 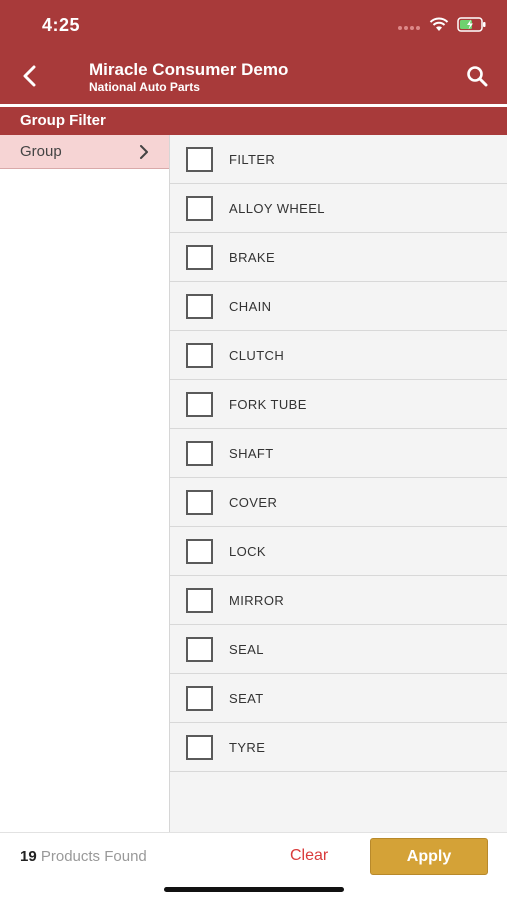 What do you see at coordinates (251, 453) in the screenshot?
I see `filter-option-label: SHAFT` at bounding box center [251, 453].